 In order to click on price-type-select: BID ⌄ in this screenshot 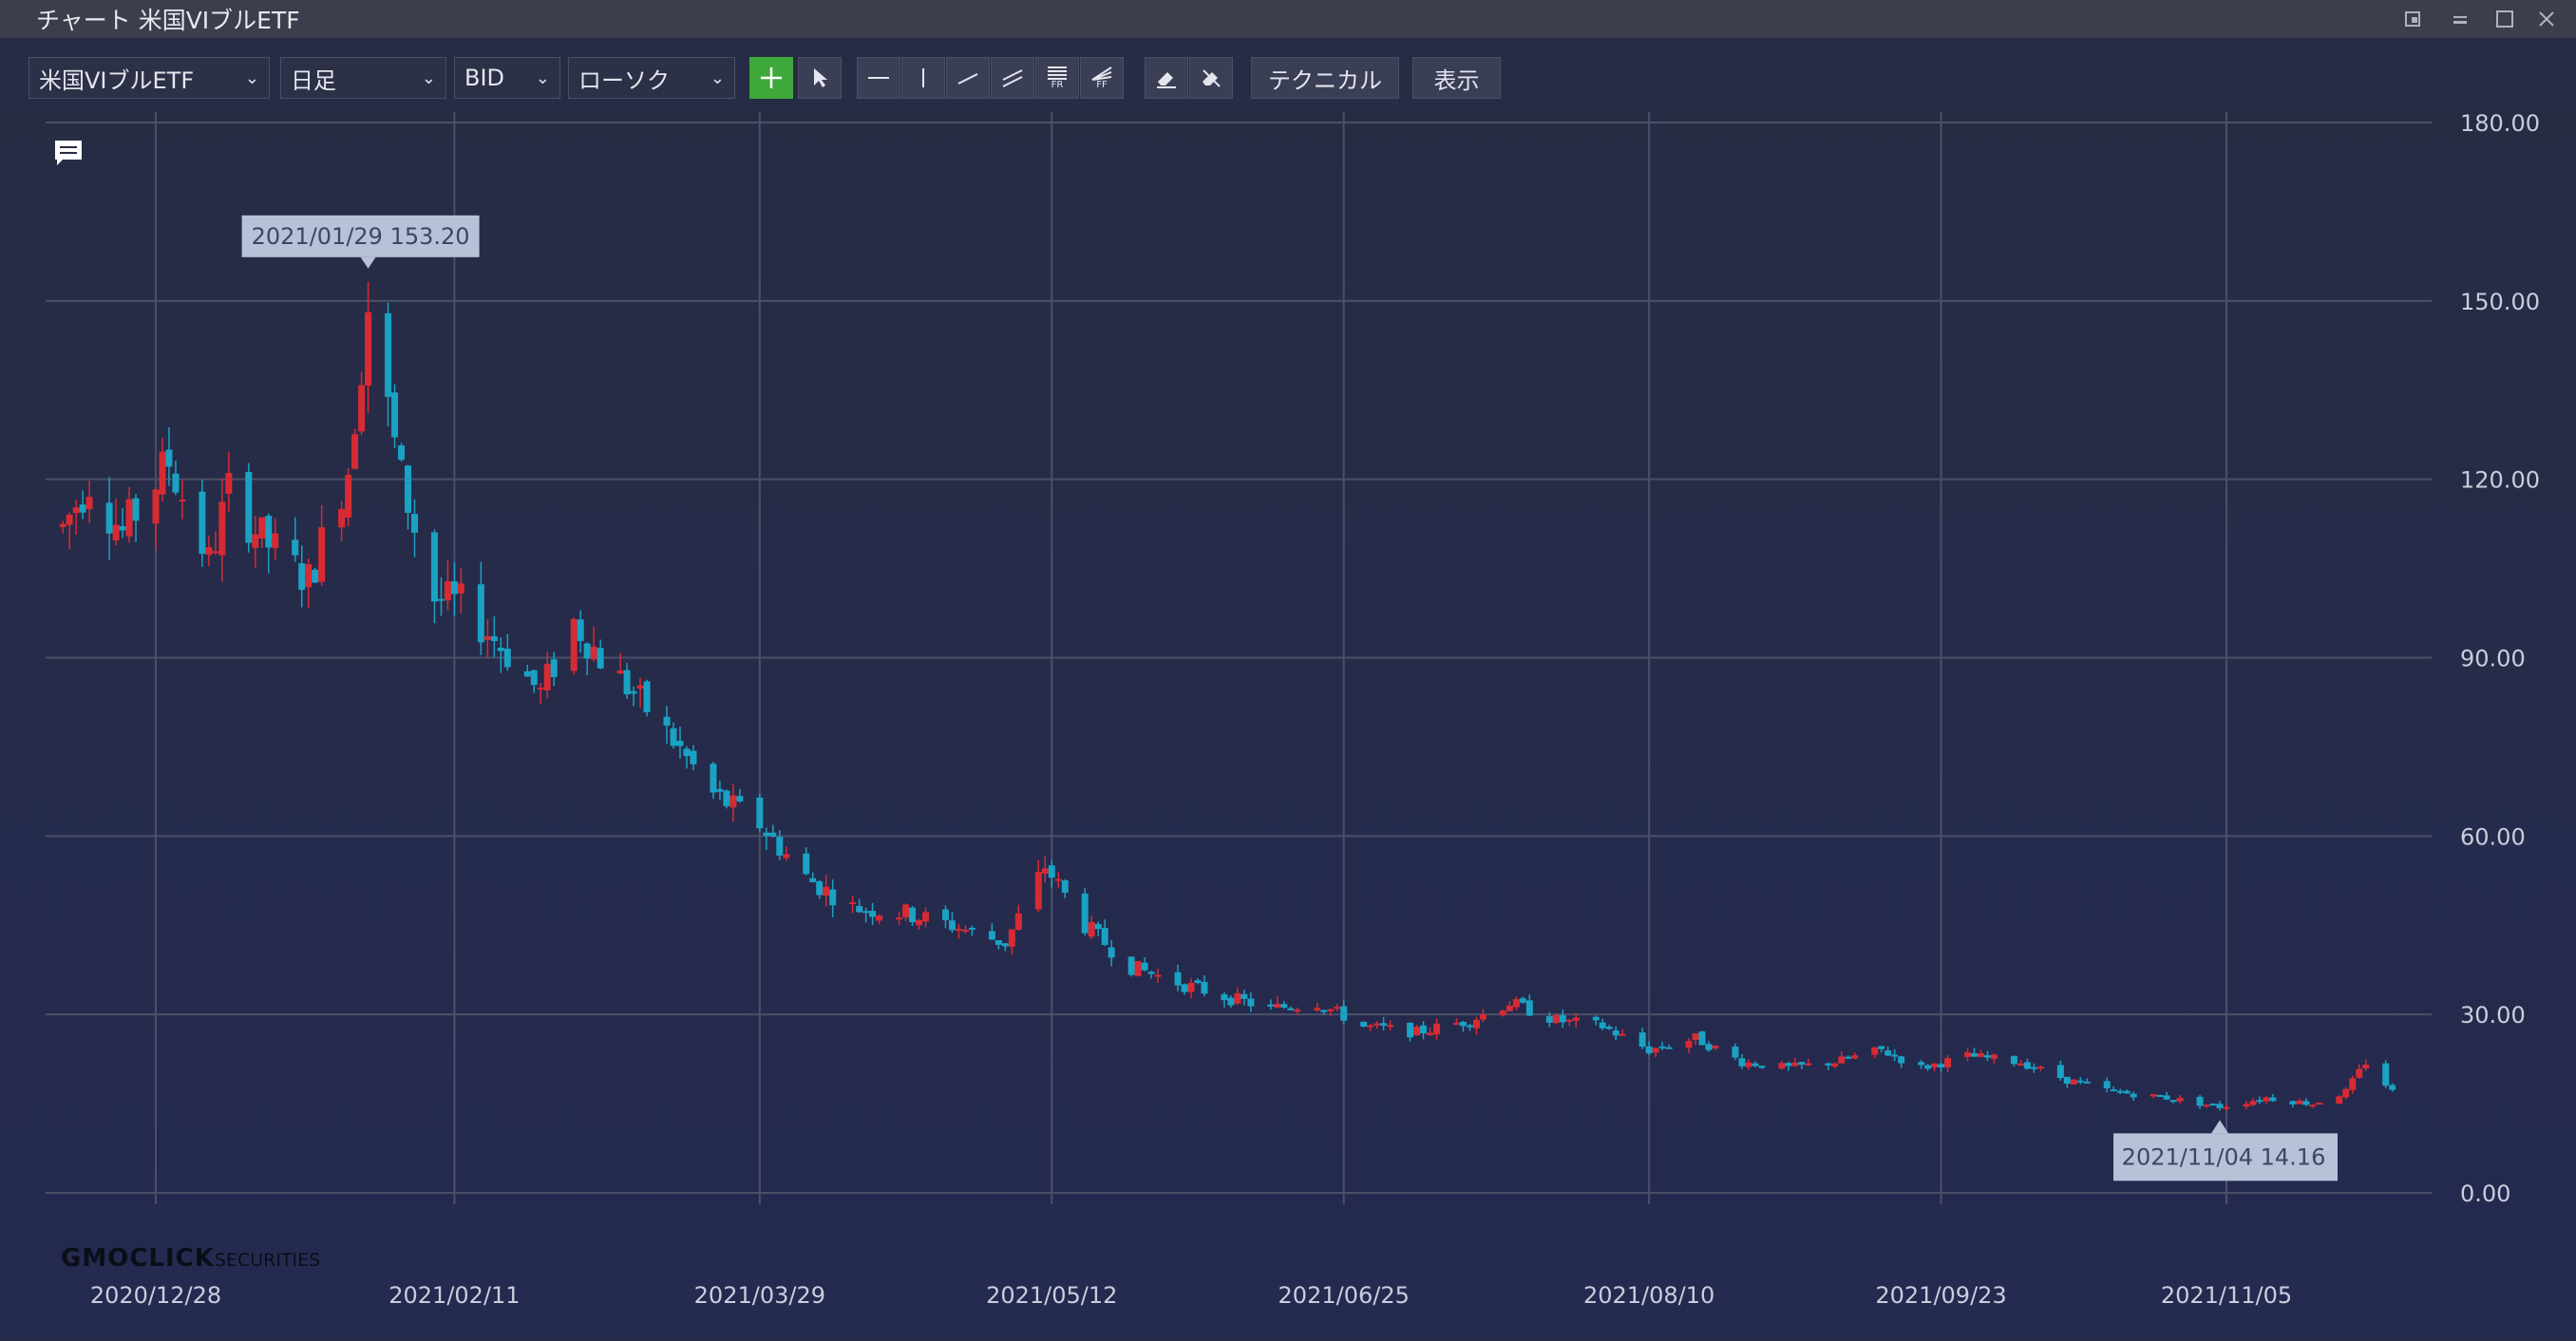, I will do `click(507, 78)`.